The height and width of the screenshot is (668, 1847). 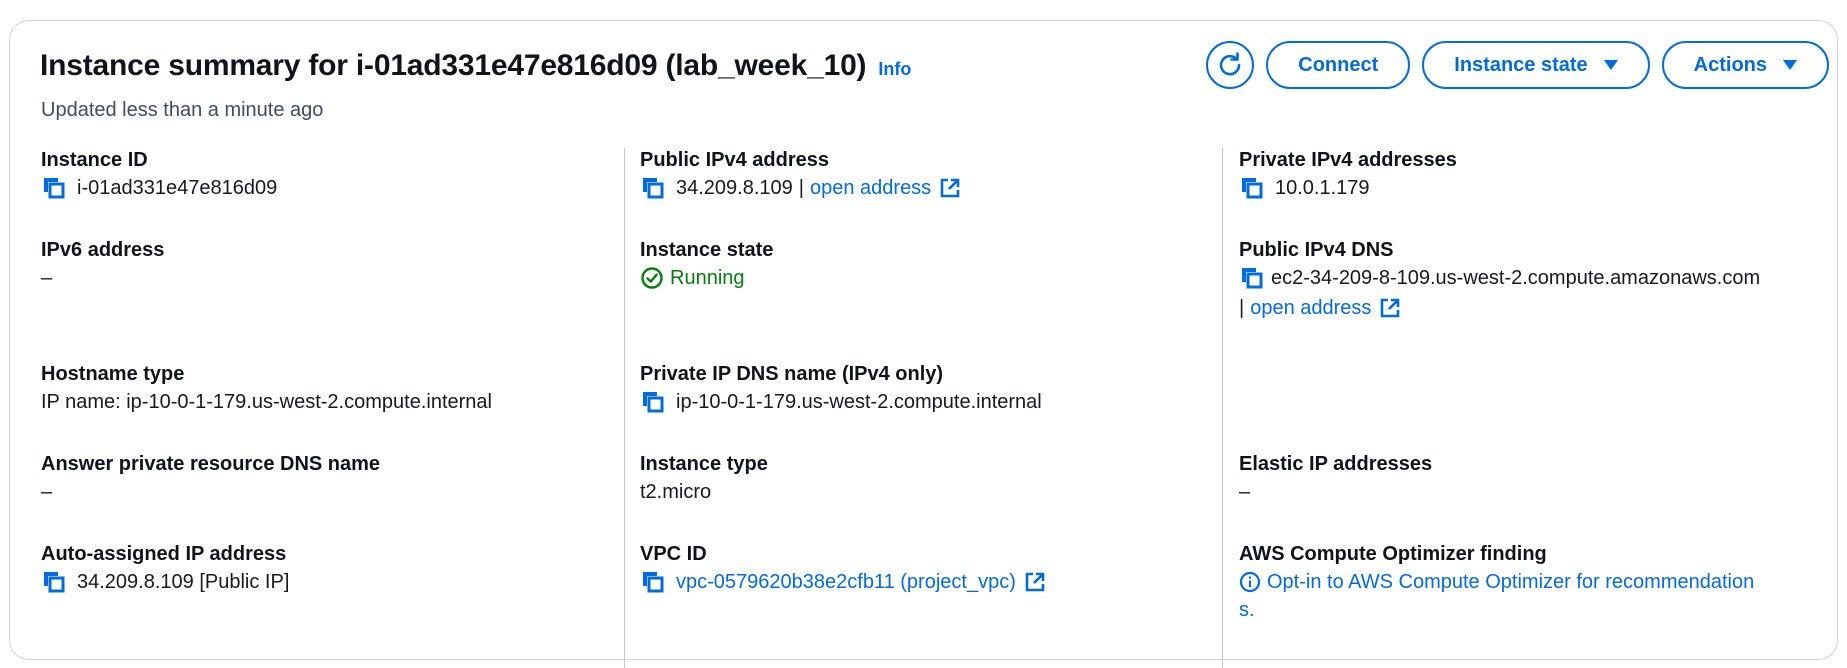 I want to click on field-label: Instance state, so click(x=707, y=250).